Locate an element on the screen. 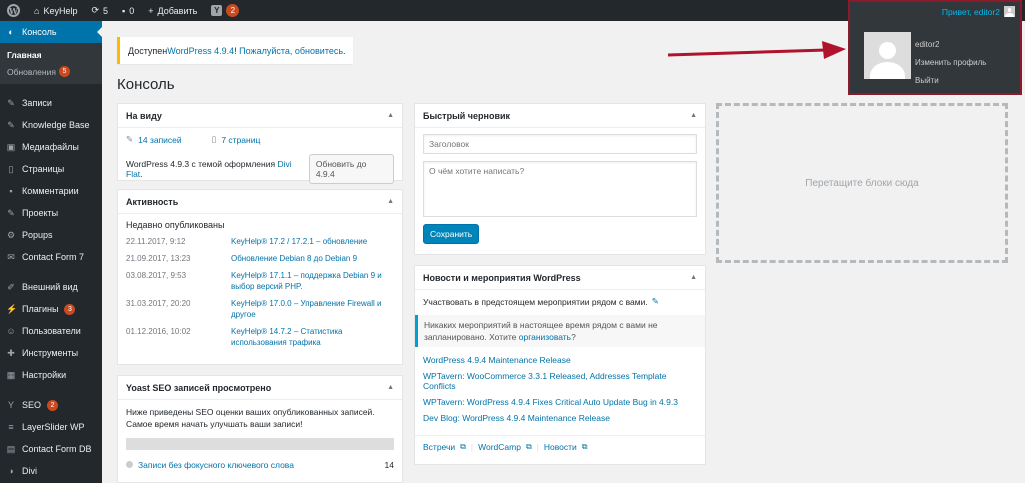 The height and width of the screenshot is (497, 1025). recent-label: Недавно опубликованы is located at coordinates (175, 225).